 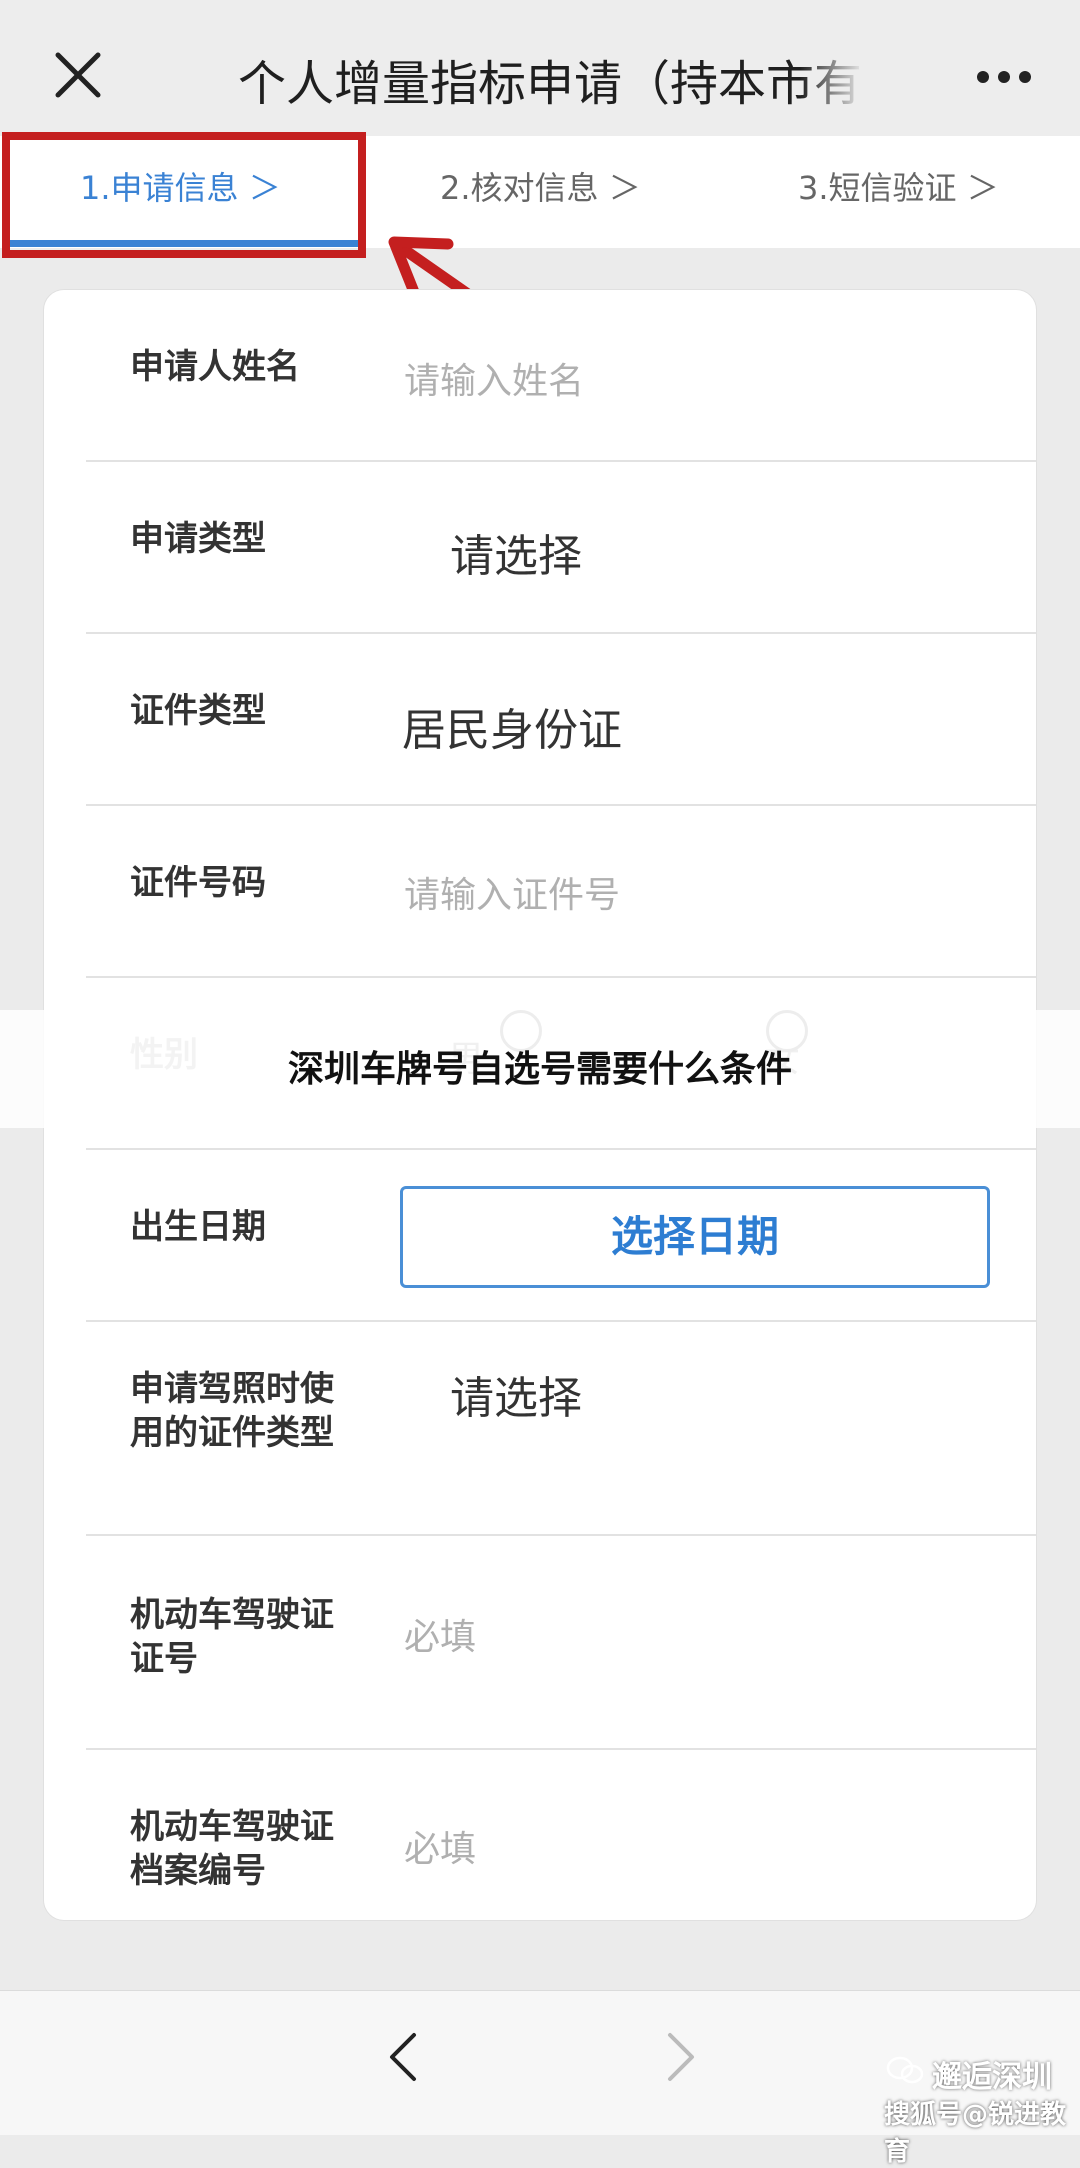 I want to click on id-type-select: 居民身份证, so click(x=512, y=726).